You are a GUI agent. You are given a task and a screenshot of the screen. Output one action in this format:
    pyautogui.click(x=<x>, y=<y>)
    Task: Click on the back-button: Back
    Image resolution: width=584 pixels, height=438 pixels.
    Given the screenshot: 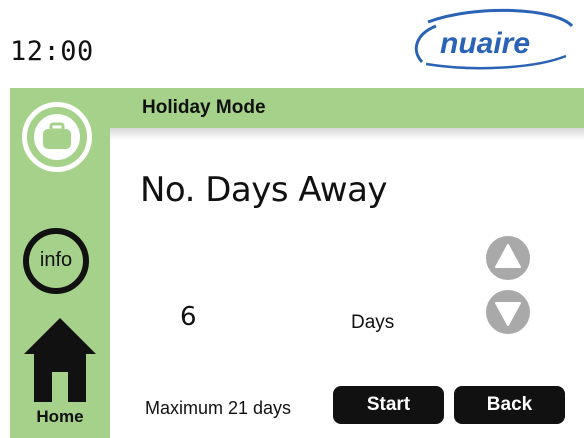 What is the action you would take?
    pyautogui.click(x=509, y=405)
    